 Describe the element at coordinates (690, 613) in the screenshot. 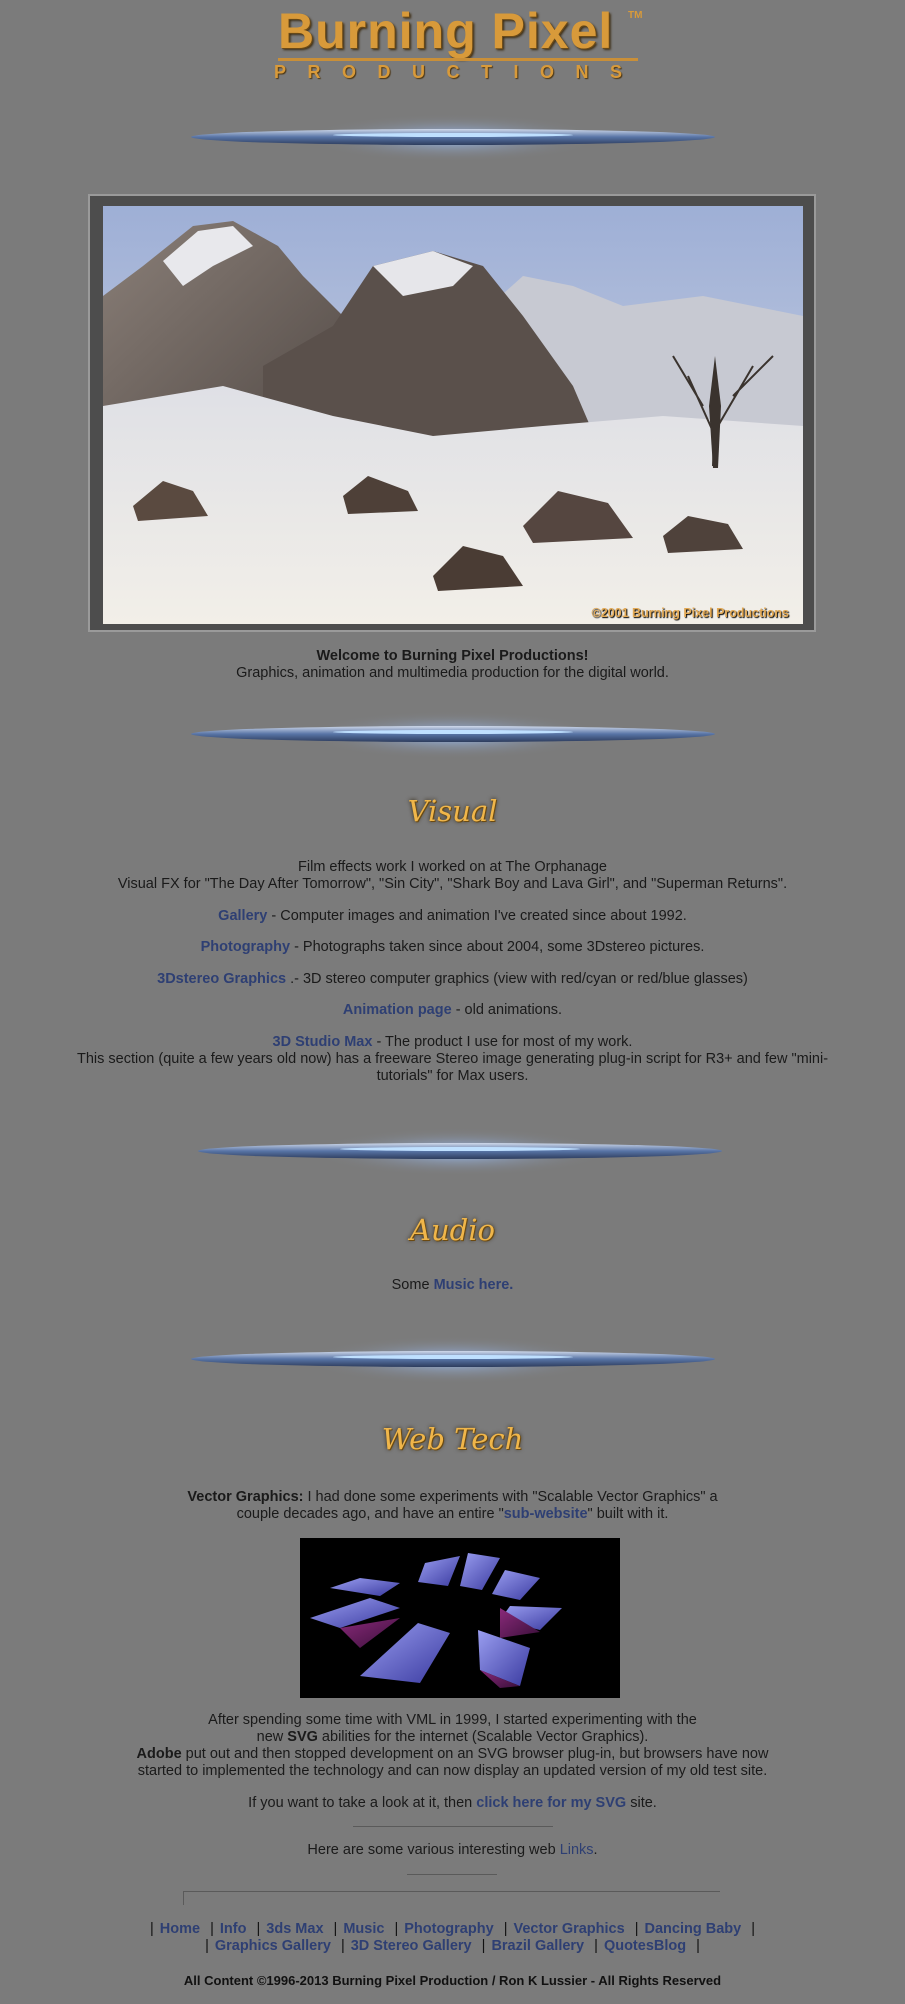

I see `image-copyright: ©2001 Burning Pixel Productions` at that location.